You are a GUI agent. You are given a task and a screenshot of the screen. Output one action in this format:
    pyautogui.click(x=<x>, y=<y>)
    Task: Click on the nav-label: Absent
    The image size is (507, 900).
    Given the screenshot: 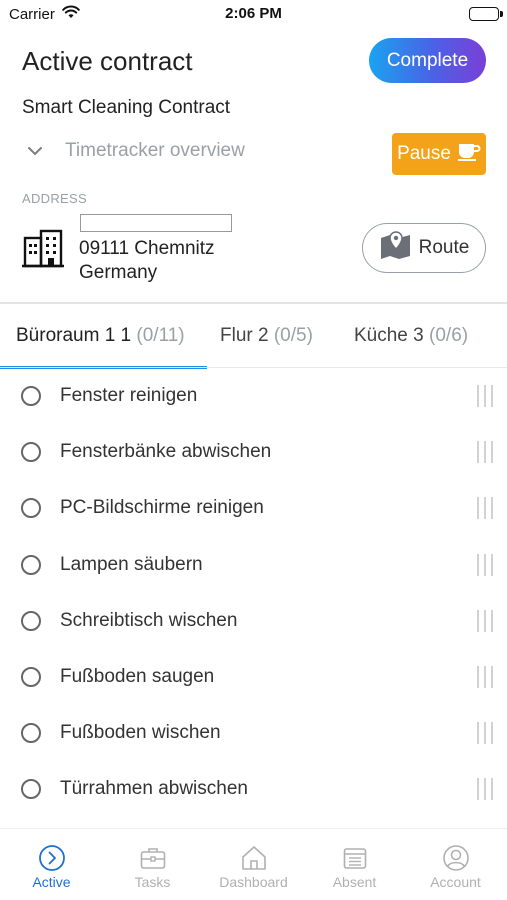 What is the action you would take?
    pyautogui.click(x=354, y=882)
    